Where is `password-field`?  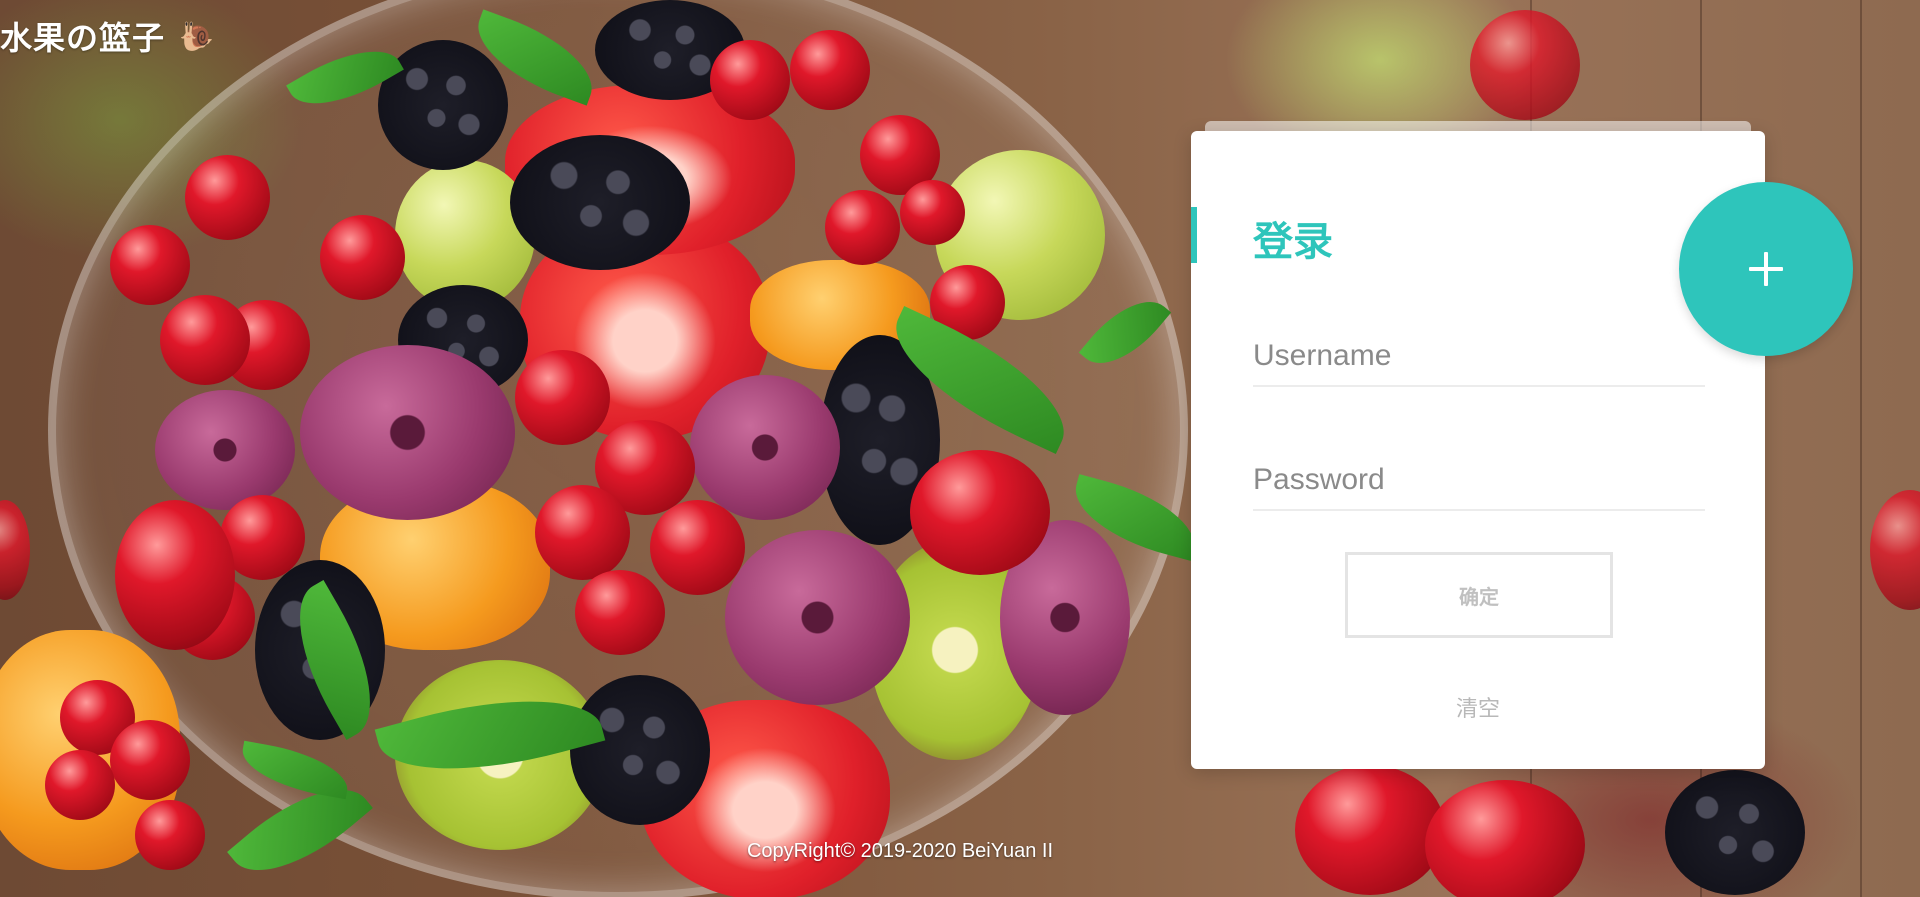
password-field is located at coordinates (1479, 481).